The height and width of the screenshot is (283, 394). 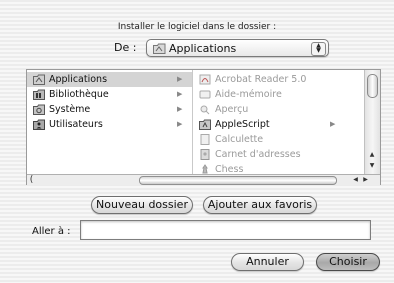 I want to click on scroll-down-arrow-icon: ▼, so click(x=372, y=166).